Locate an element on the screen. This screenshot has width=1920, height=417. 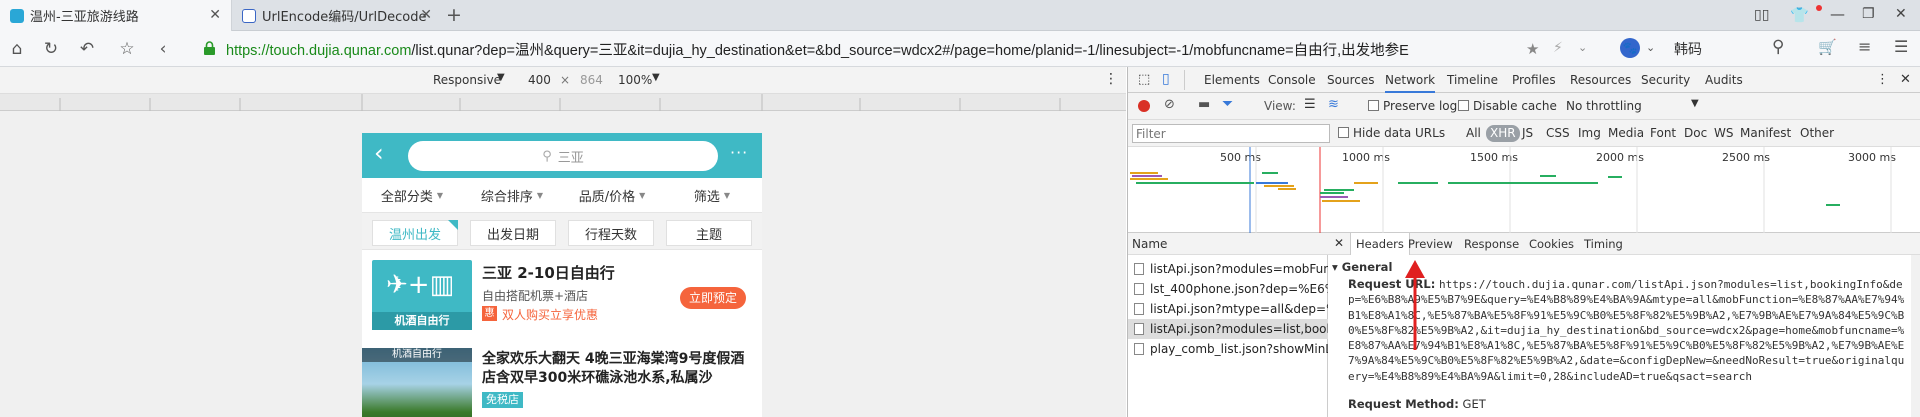
tab-audits: Audits is located at coordinates (1724, 80).